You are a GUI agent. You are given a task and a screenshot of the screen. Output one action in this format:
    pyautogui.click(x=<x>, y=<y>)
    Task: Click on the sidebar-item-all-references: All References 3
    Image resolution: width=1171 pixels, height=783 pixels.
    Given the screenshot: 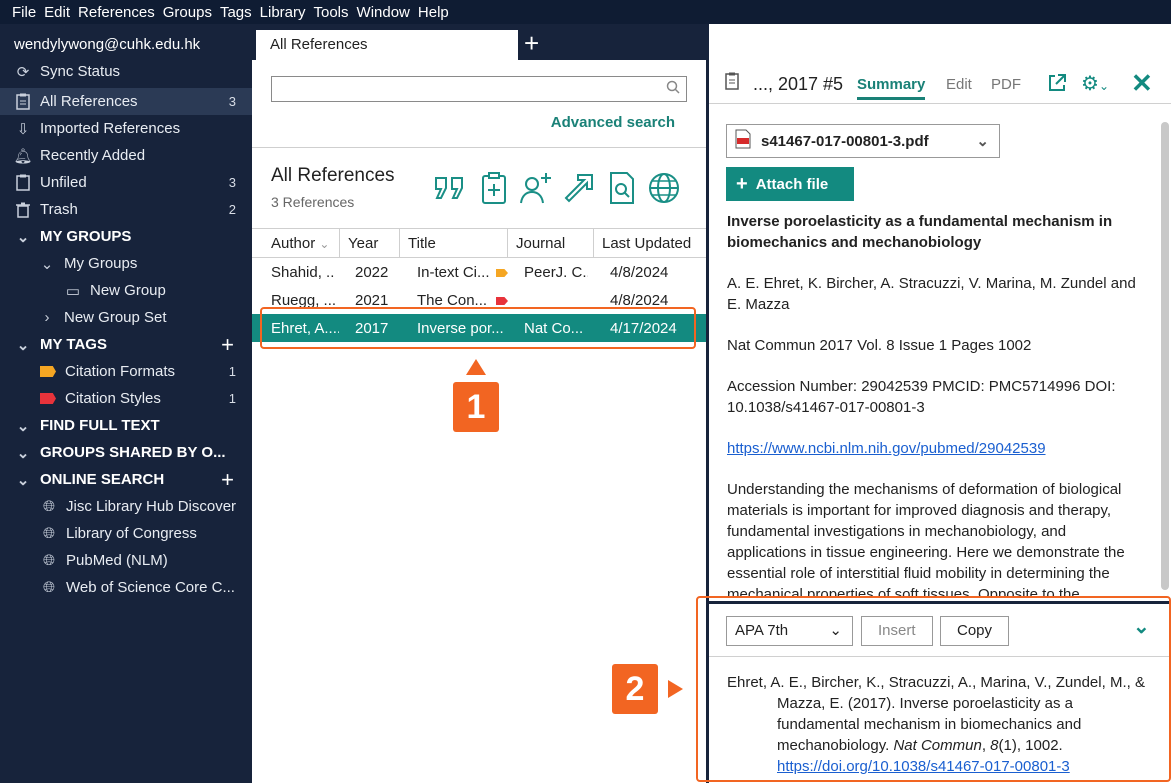 What is the action you would take?
    pyautogui.click(x=126, y=101)
    